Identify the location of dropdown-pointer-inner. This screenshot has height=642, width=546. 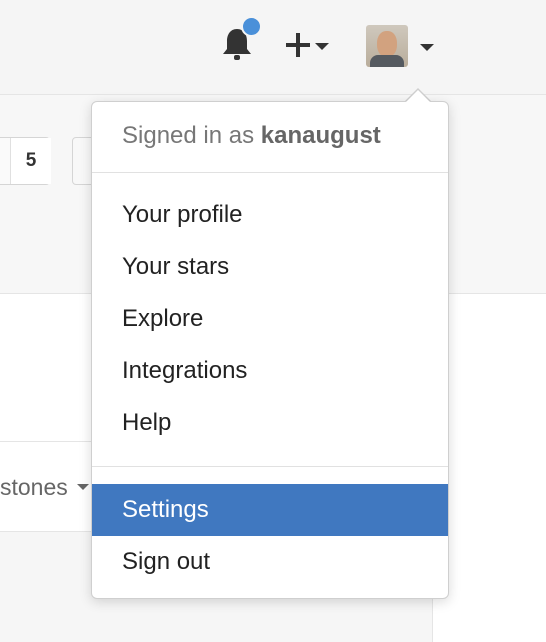
(418, 96).